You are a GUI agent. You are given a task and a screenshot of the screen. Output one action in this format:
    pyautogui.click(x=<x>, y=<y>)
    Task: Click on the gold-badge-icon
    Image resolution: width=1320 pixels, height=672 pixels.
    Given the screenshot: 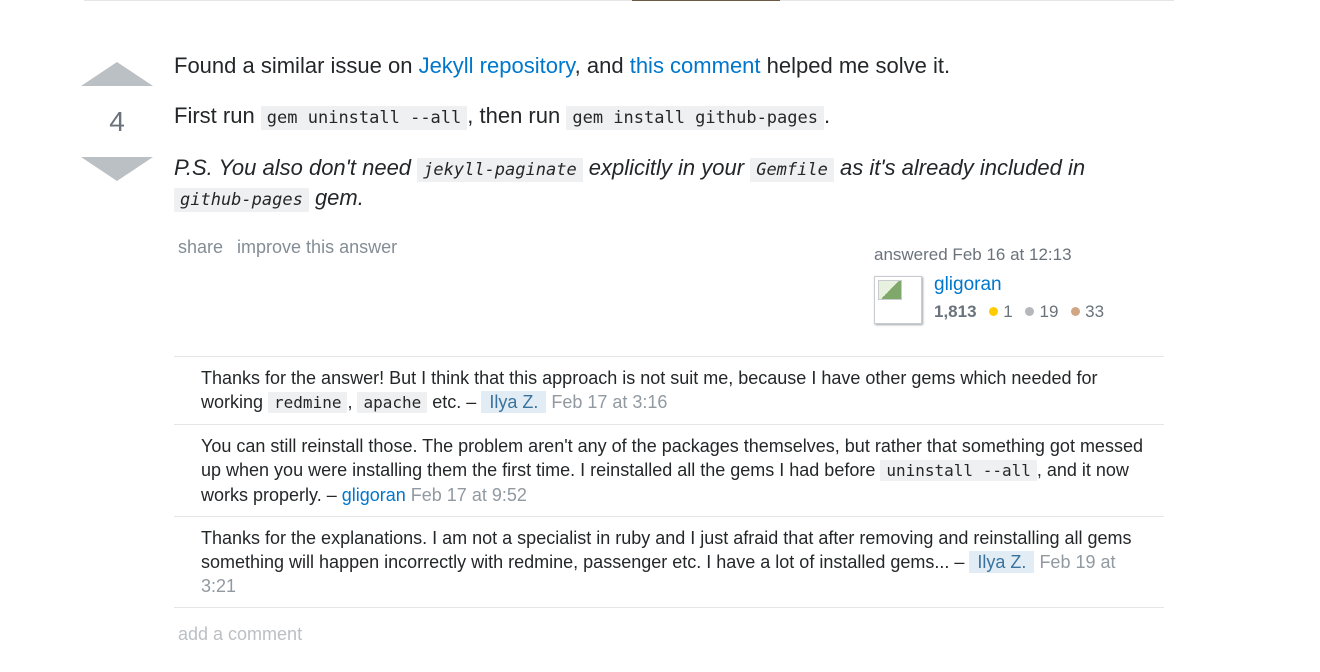 What is the action you would take?
    pyautogui.click(x=994, y=311)
    